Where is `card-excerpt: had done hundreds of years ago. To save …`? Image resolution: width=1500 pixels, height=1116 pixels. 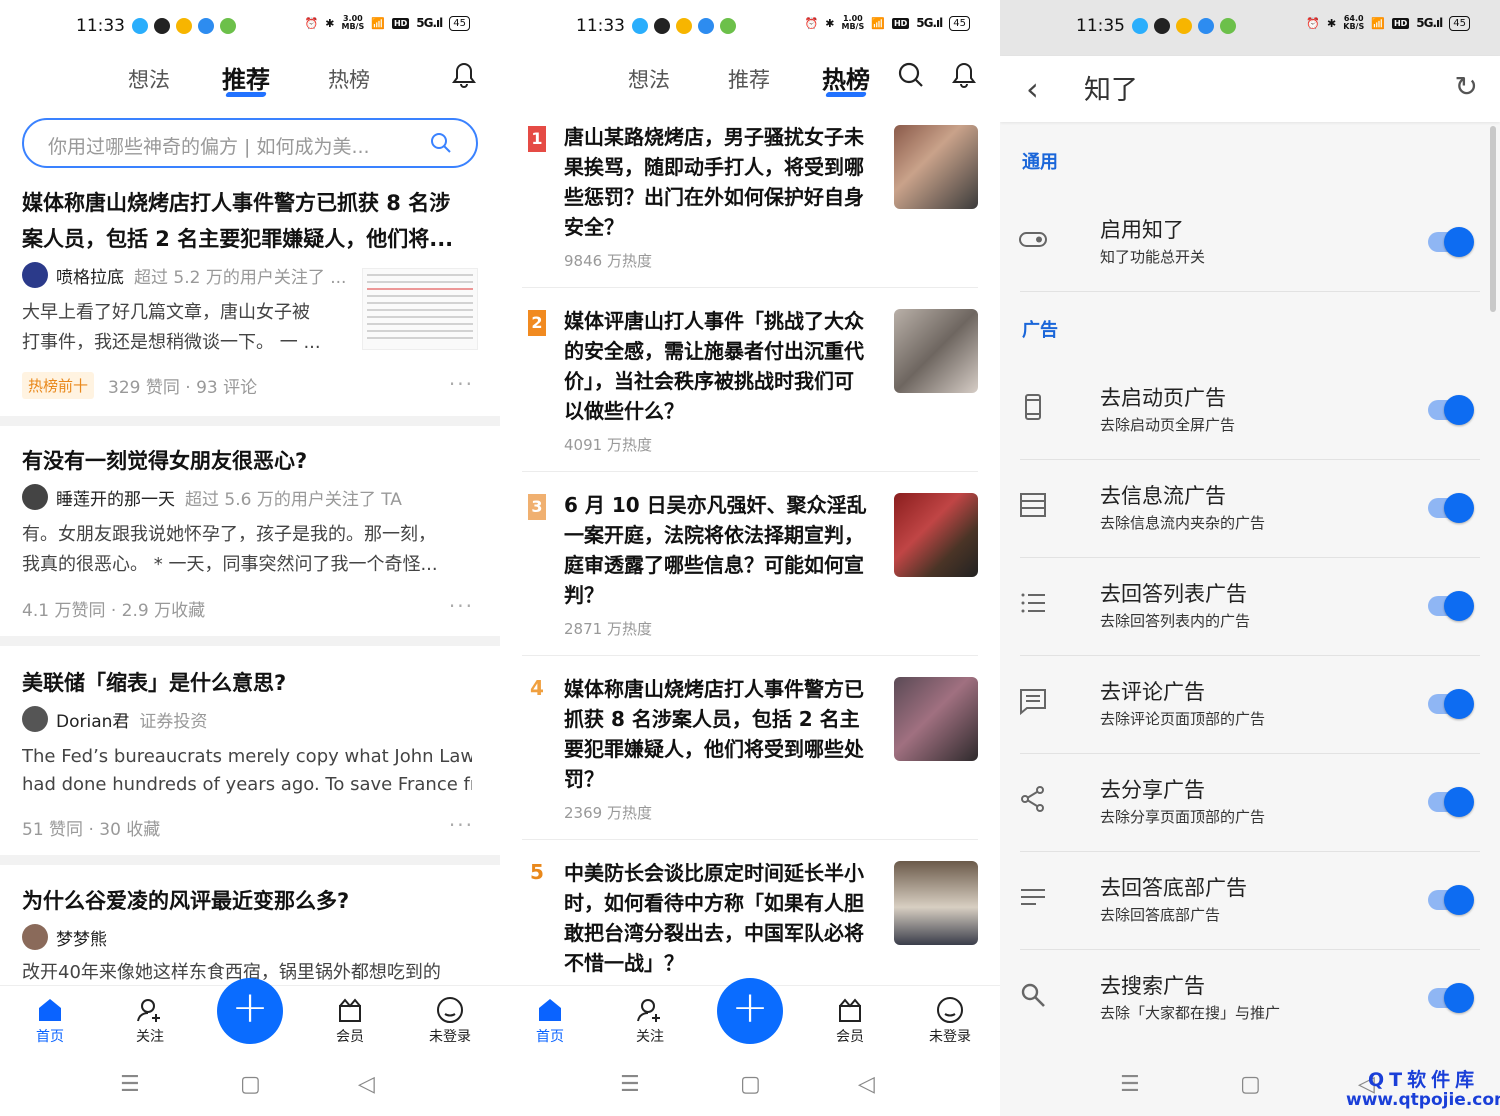
card-excerpt: had done hundreds of years ago. To save … is located at coordinates (247, 785).